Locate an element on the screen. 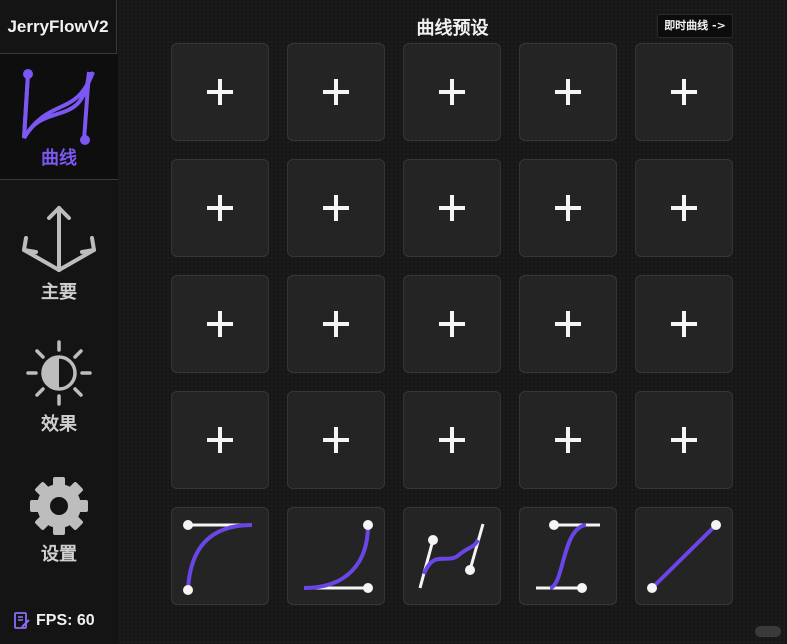 Image resolution: width=787 pixels, height=644 pixels. brand-title: JerryFlowV2 is located at coordinates (58, 27).